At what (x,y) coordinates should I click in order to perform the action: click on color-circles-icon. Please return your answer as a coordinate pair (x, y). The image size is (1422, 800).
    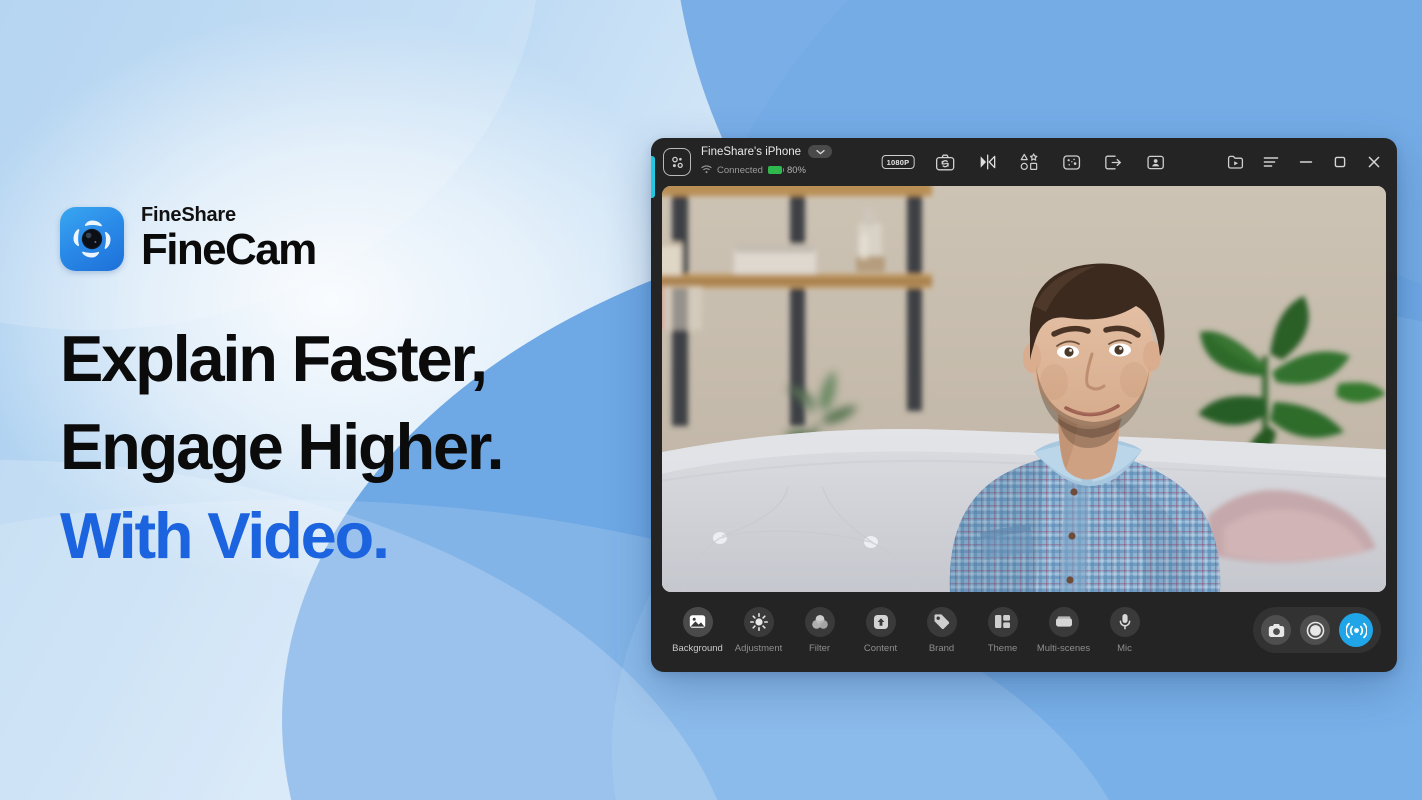
    Looking at the image, I should click on (819, 621).